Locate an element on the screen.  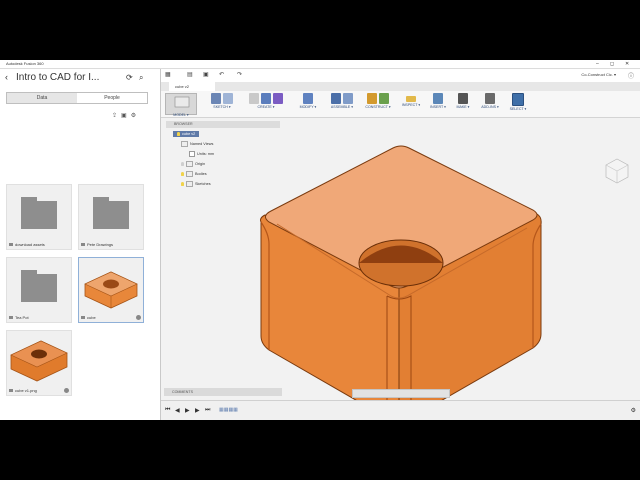
redo-icon: ↷ is located at coordinates (239, 74).